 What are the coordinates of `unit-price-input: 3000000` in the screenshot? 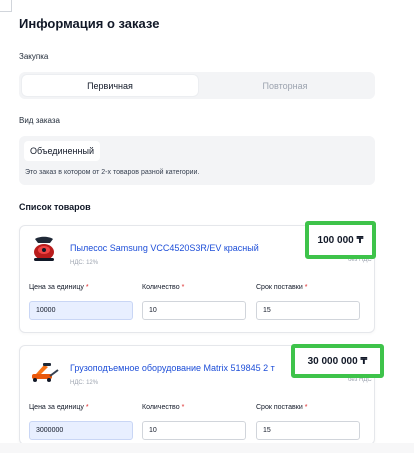 It's located at (81, 430).